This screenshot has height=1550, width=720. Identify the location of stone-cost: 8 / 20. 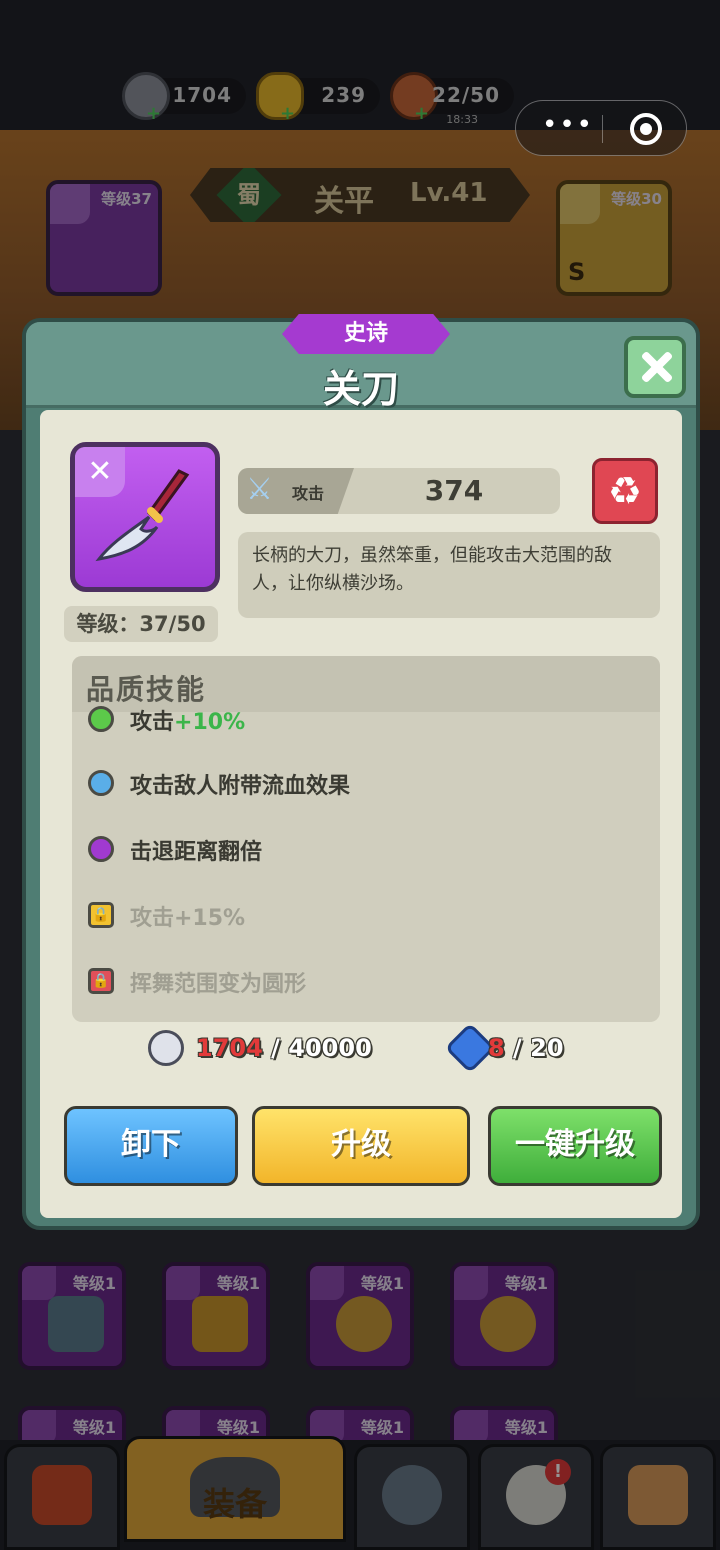
(526, 1048).